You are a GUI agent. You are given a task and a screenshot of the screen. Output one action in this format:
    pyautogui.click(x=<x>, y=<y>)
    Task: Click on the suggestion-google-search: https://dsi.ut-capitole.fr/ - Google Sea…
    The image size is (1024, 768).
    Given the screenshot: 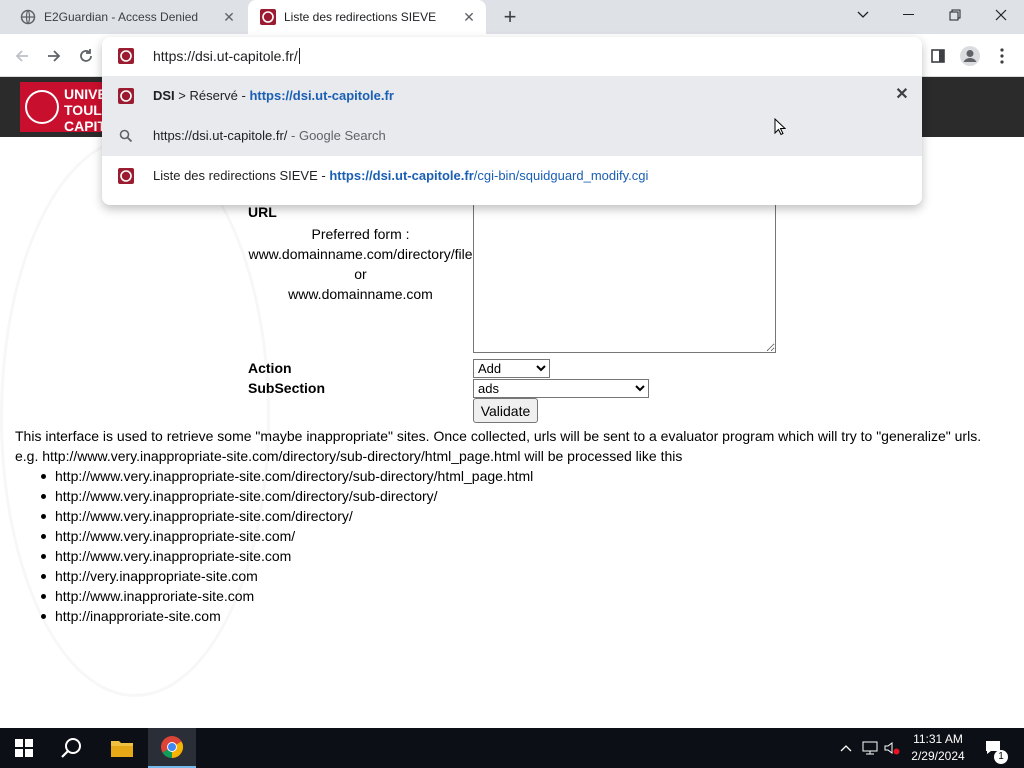 What is the action you would take?
    pyautogui.click(x=512, y=136)
    